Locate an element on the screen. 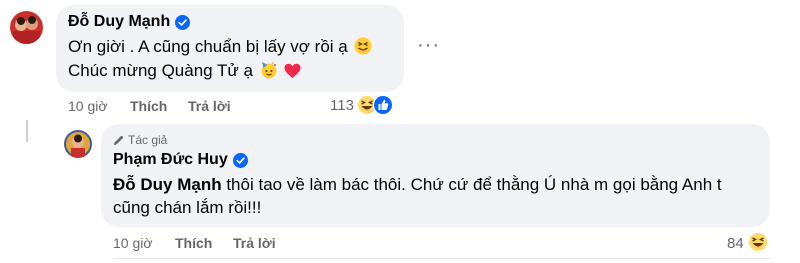  haha-icon is located at coordinates (758, 242).